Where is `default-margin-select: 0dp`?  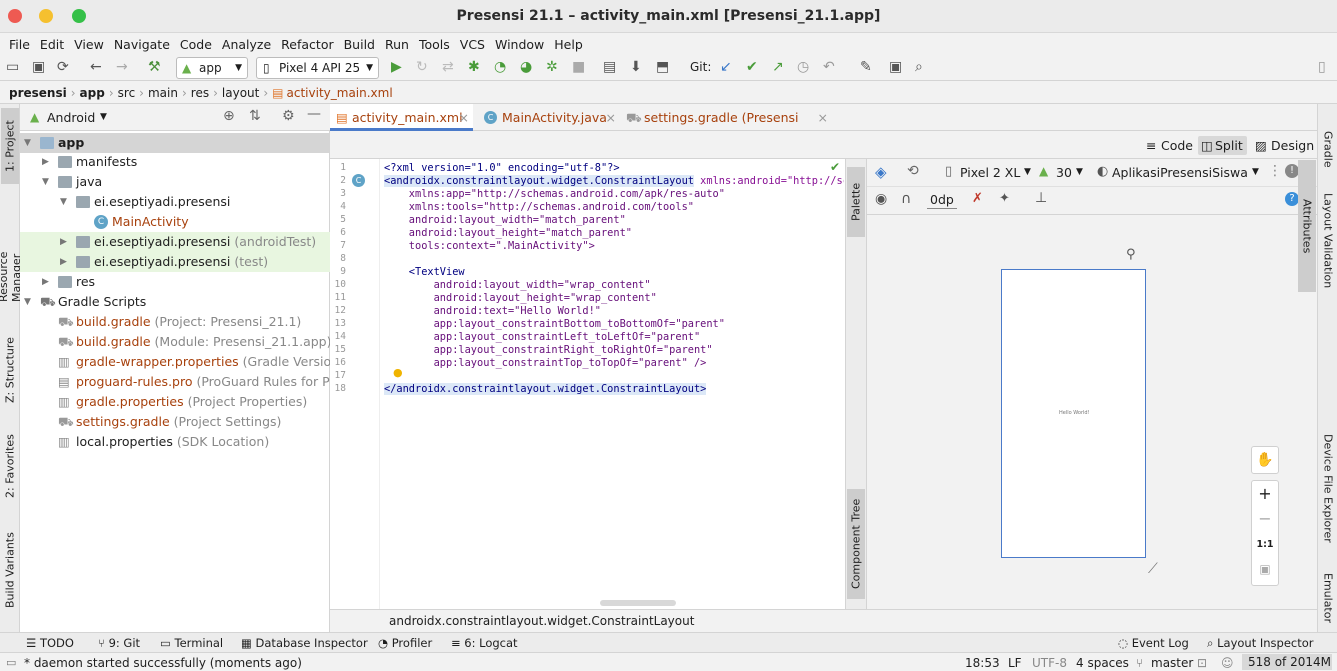 default-margin-select: 0dp is located at coordinates (942, 199).